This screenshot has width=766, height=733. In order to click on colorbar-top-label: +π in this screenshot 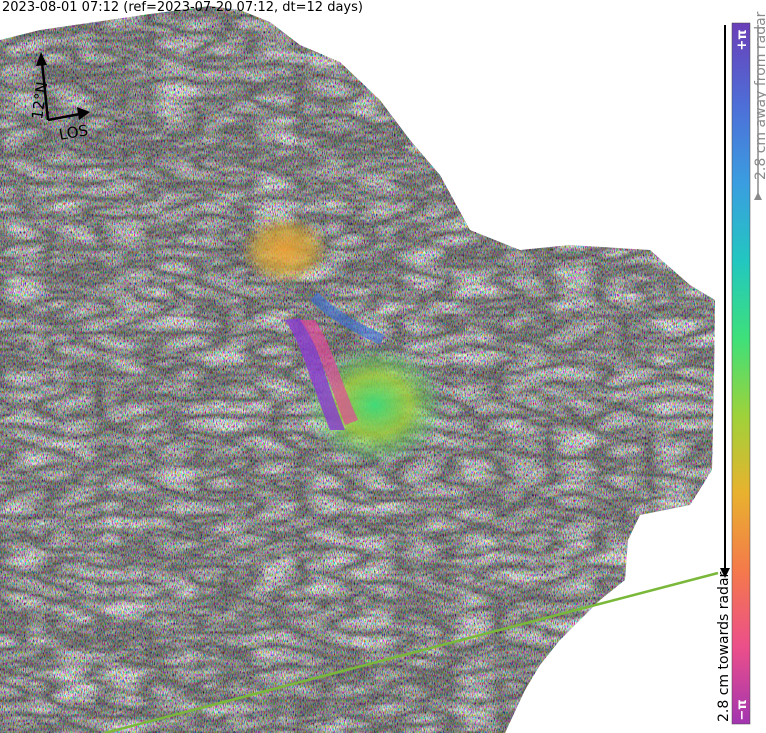, I will do `click(742, 39)`.